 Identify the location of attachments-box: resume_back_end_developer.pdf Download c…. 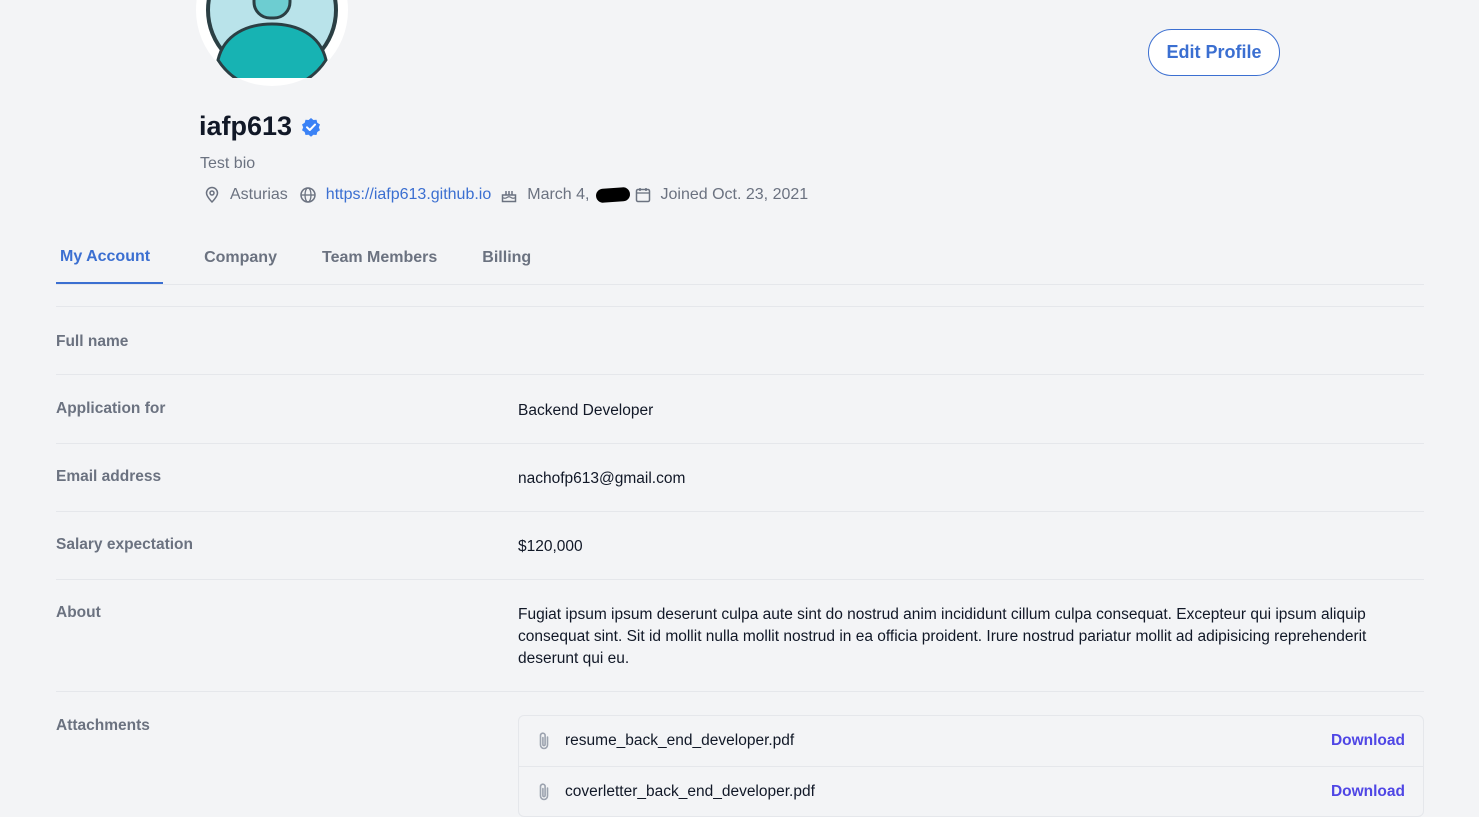
(971, 766).